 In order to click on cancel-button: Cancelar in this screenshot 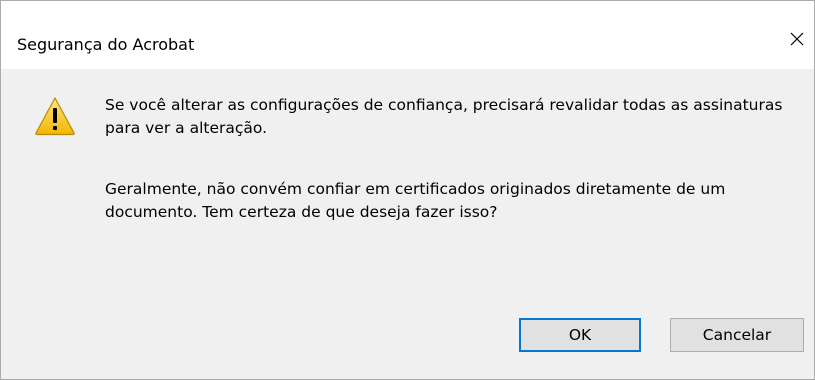, I will do `click(737, 335)`.